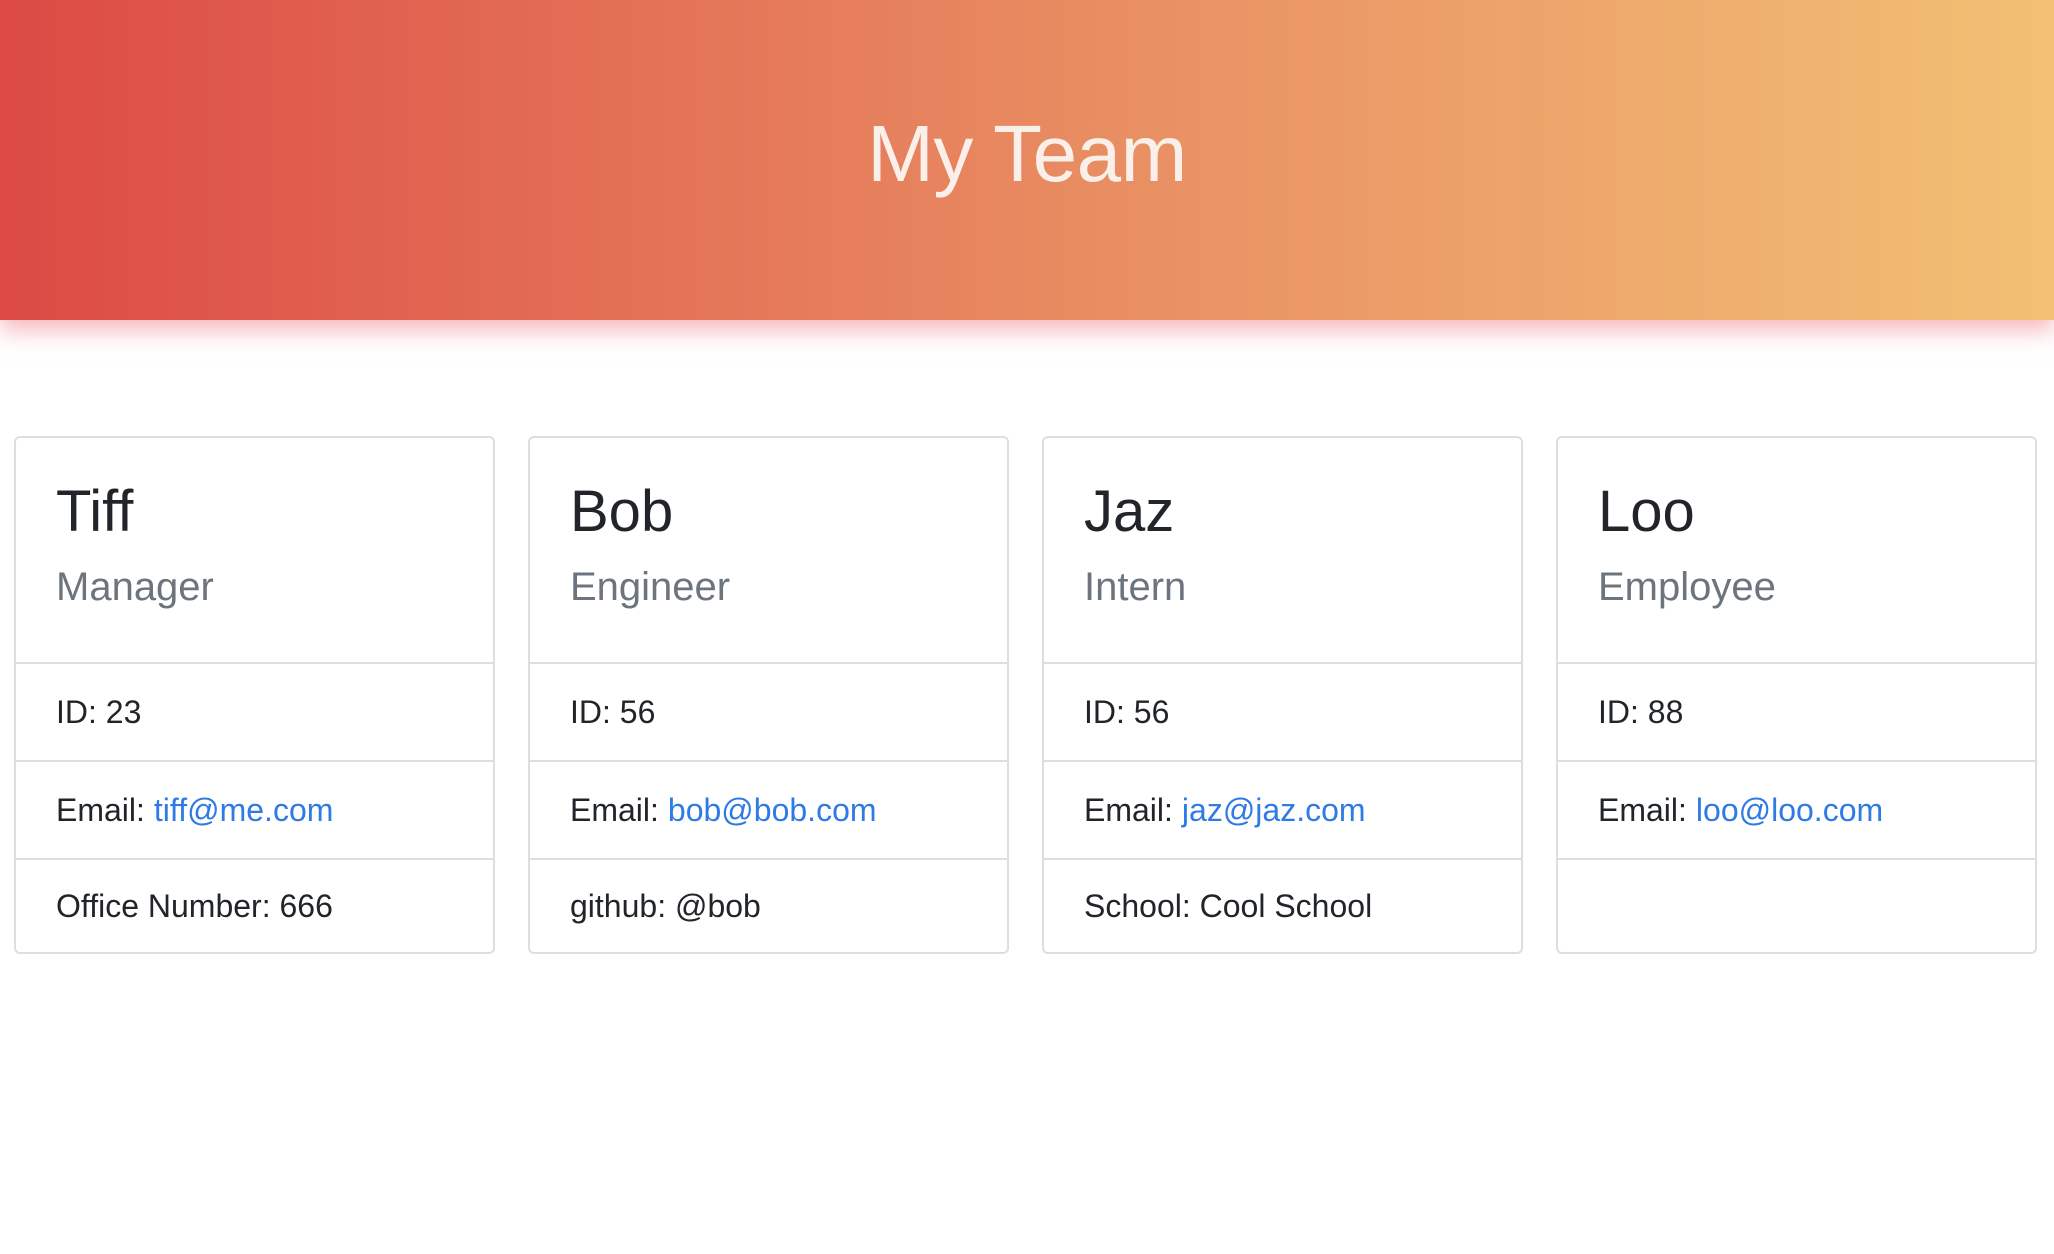 This screenshot has height=1254, width=2054. What do you see at coordinates (1796, 713) in the screenshot?
I see `employee-id: ID: 88` at bounding box center [1796, 713].